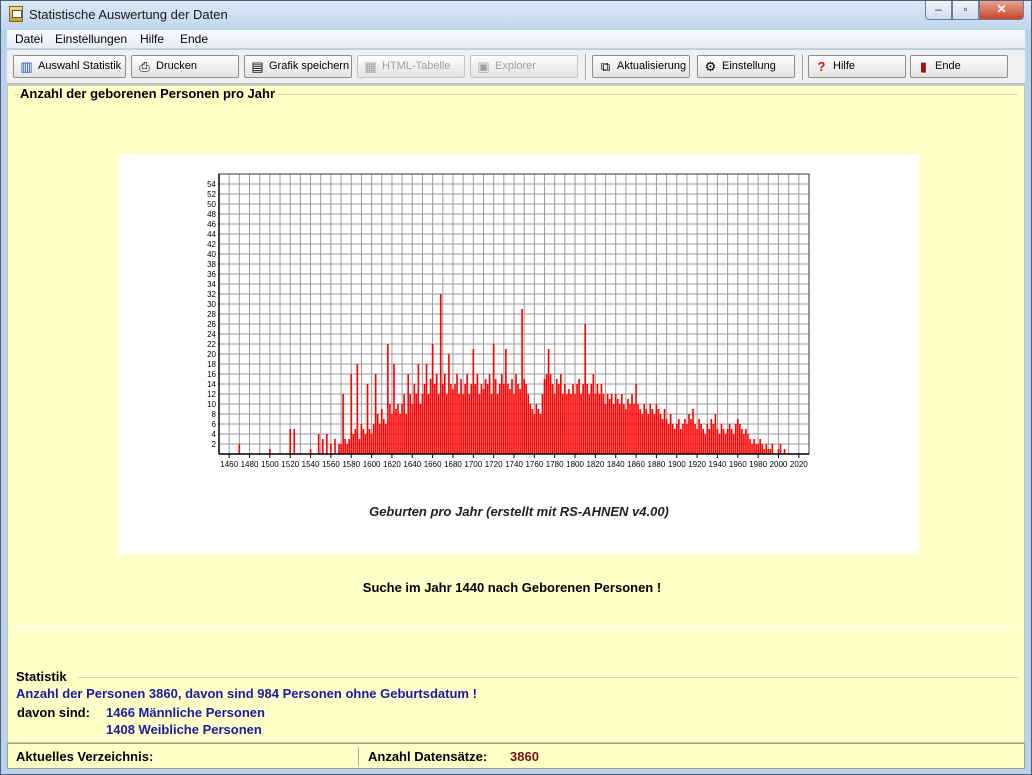 The height and width of the screenshot is (775, 1032). Describe the element at coordinates (211, 294) in the screenshot. I see `y-tick-label: 32` at that location.